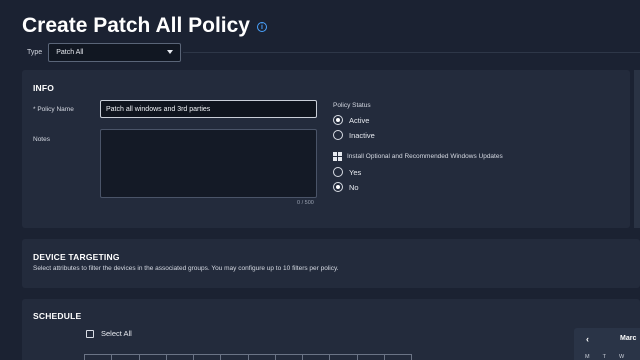  I want to click on radio-yes, so click(338, 172).